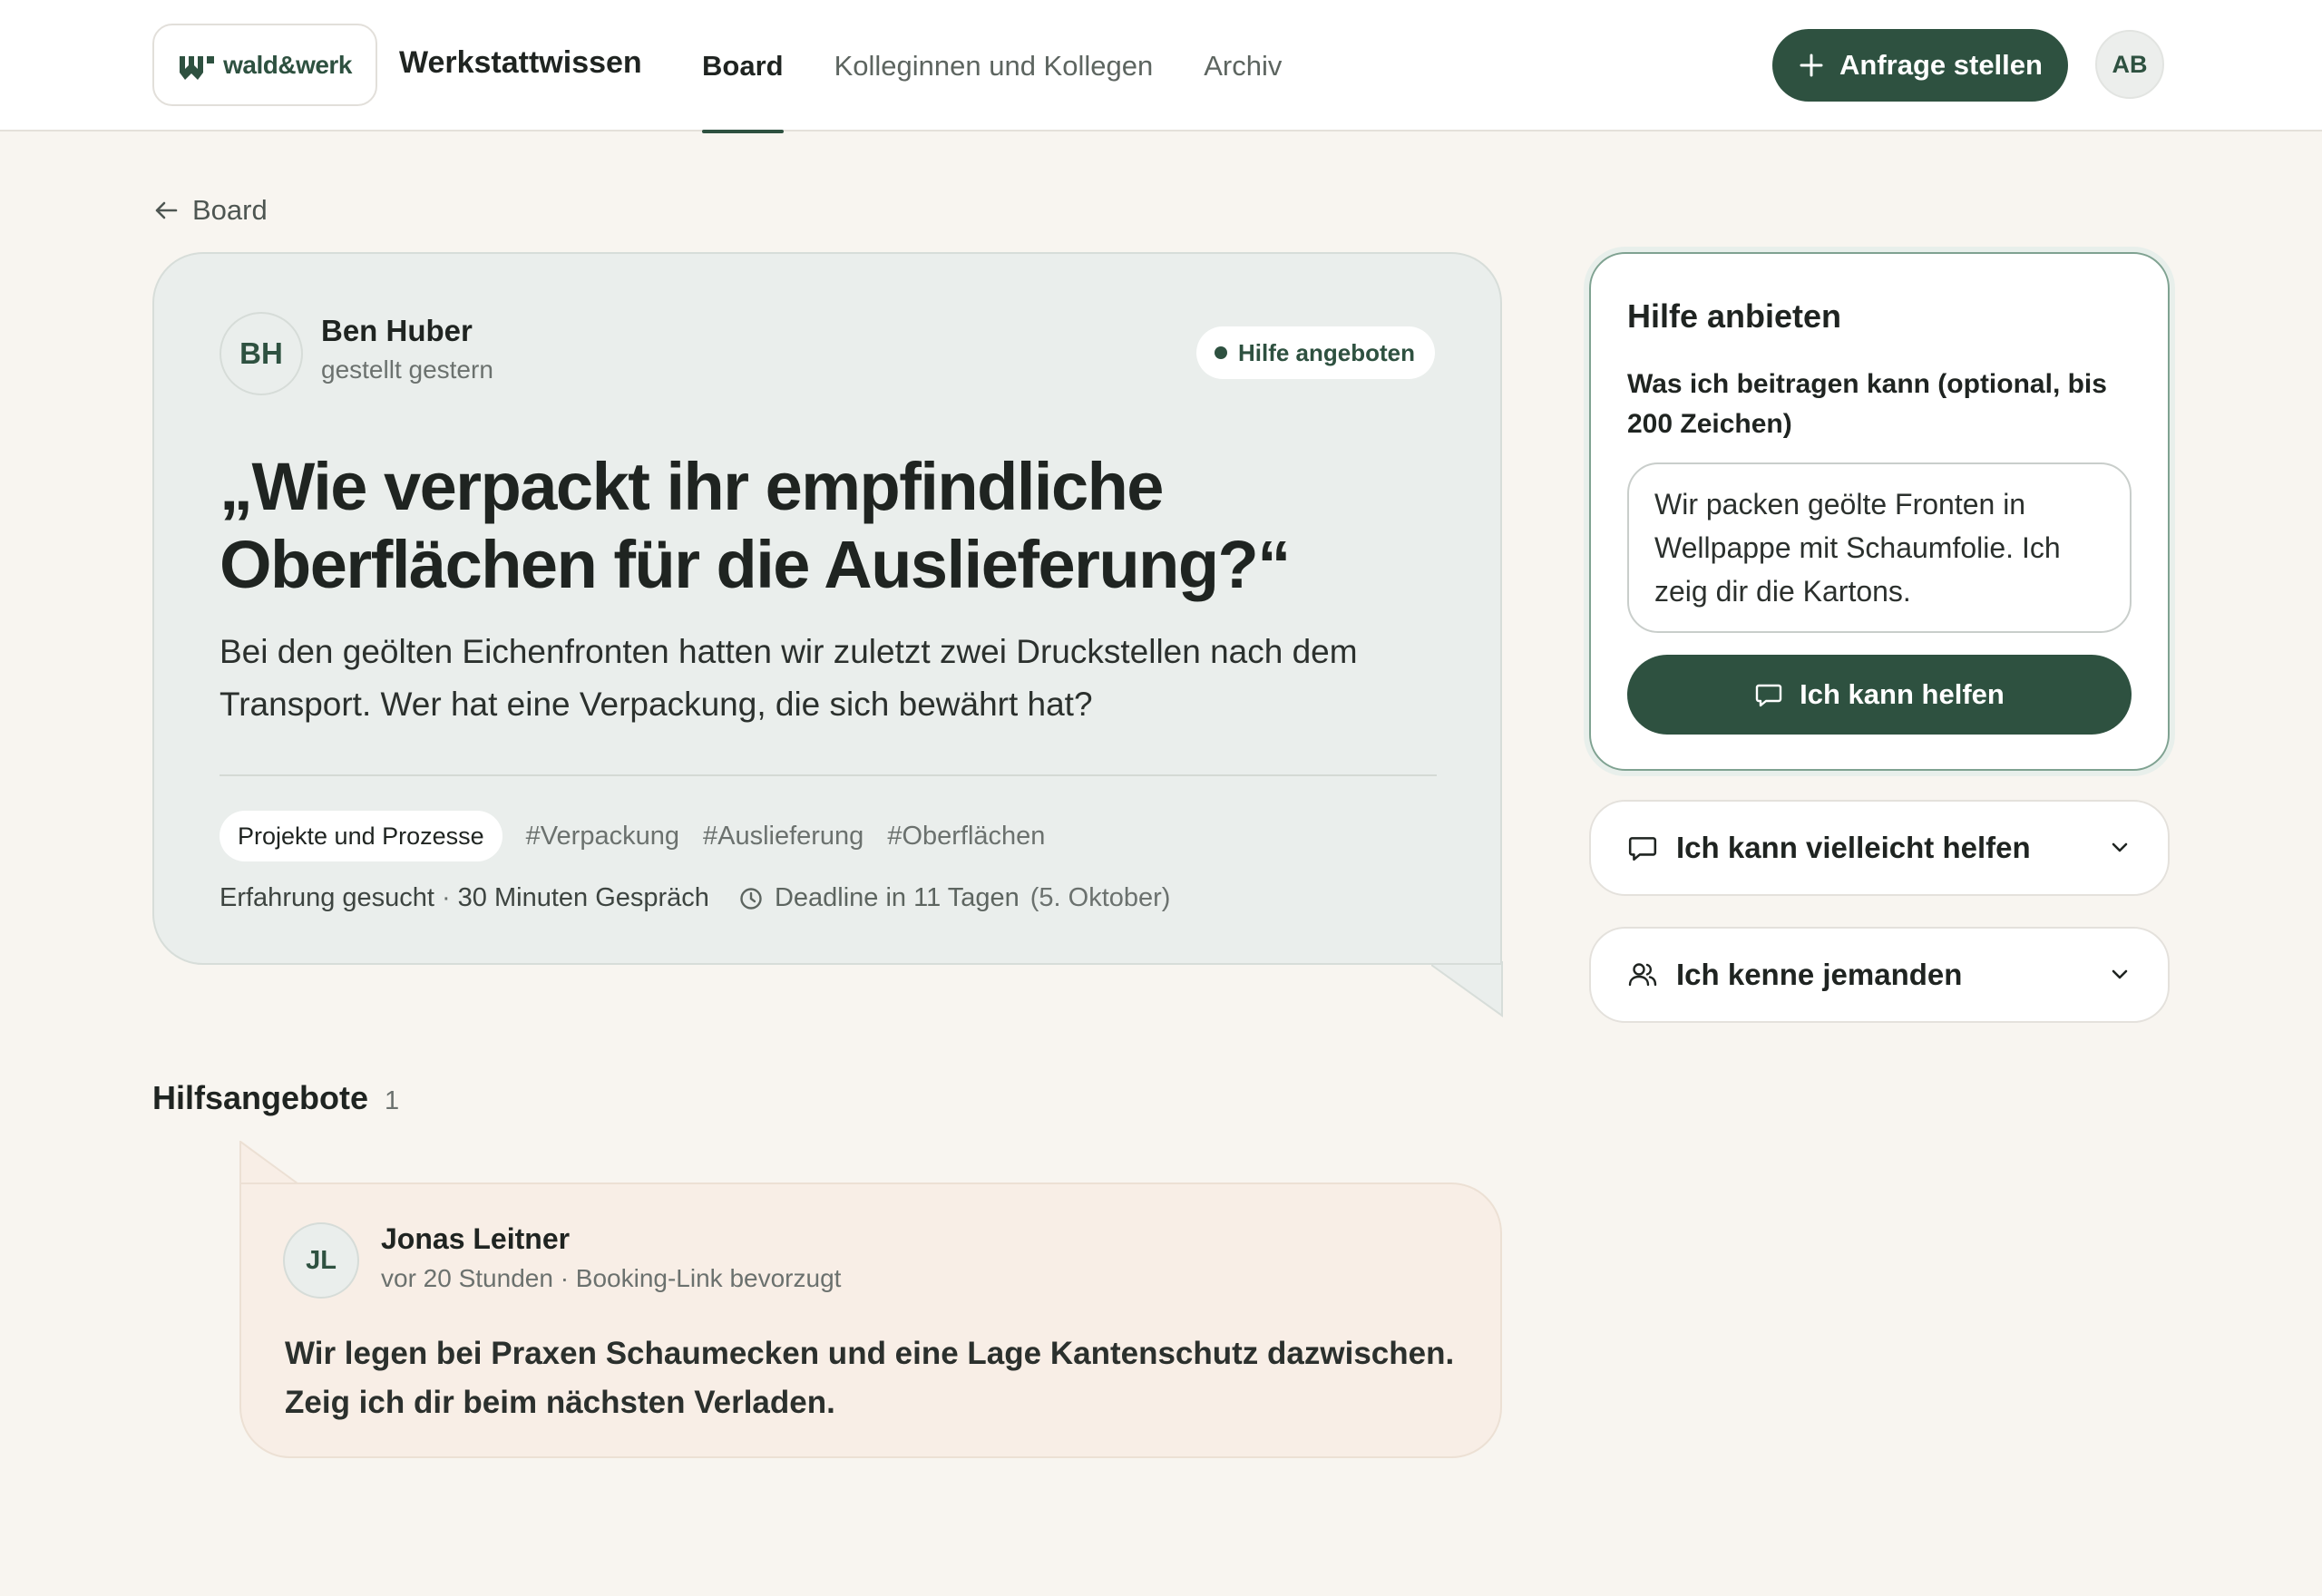  I want to click on status-dot-icon, so click(1220, 352).